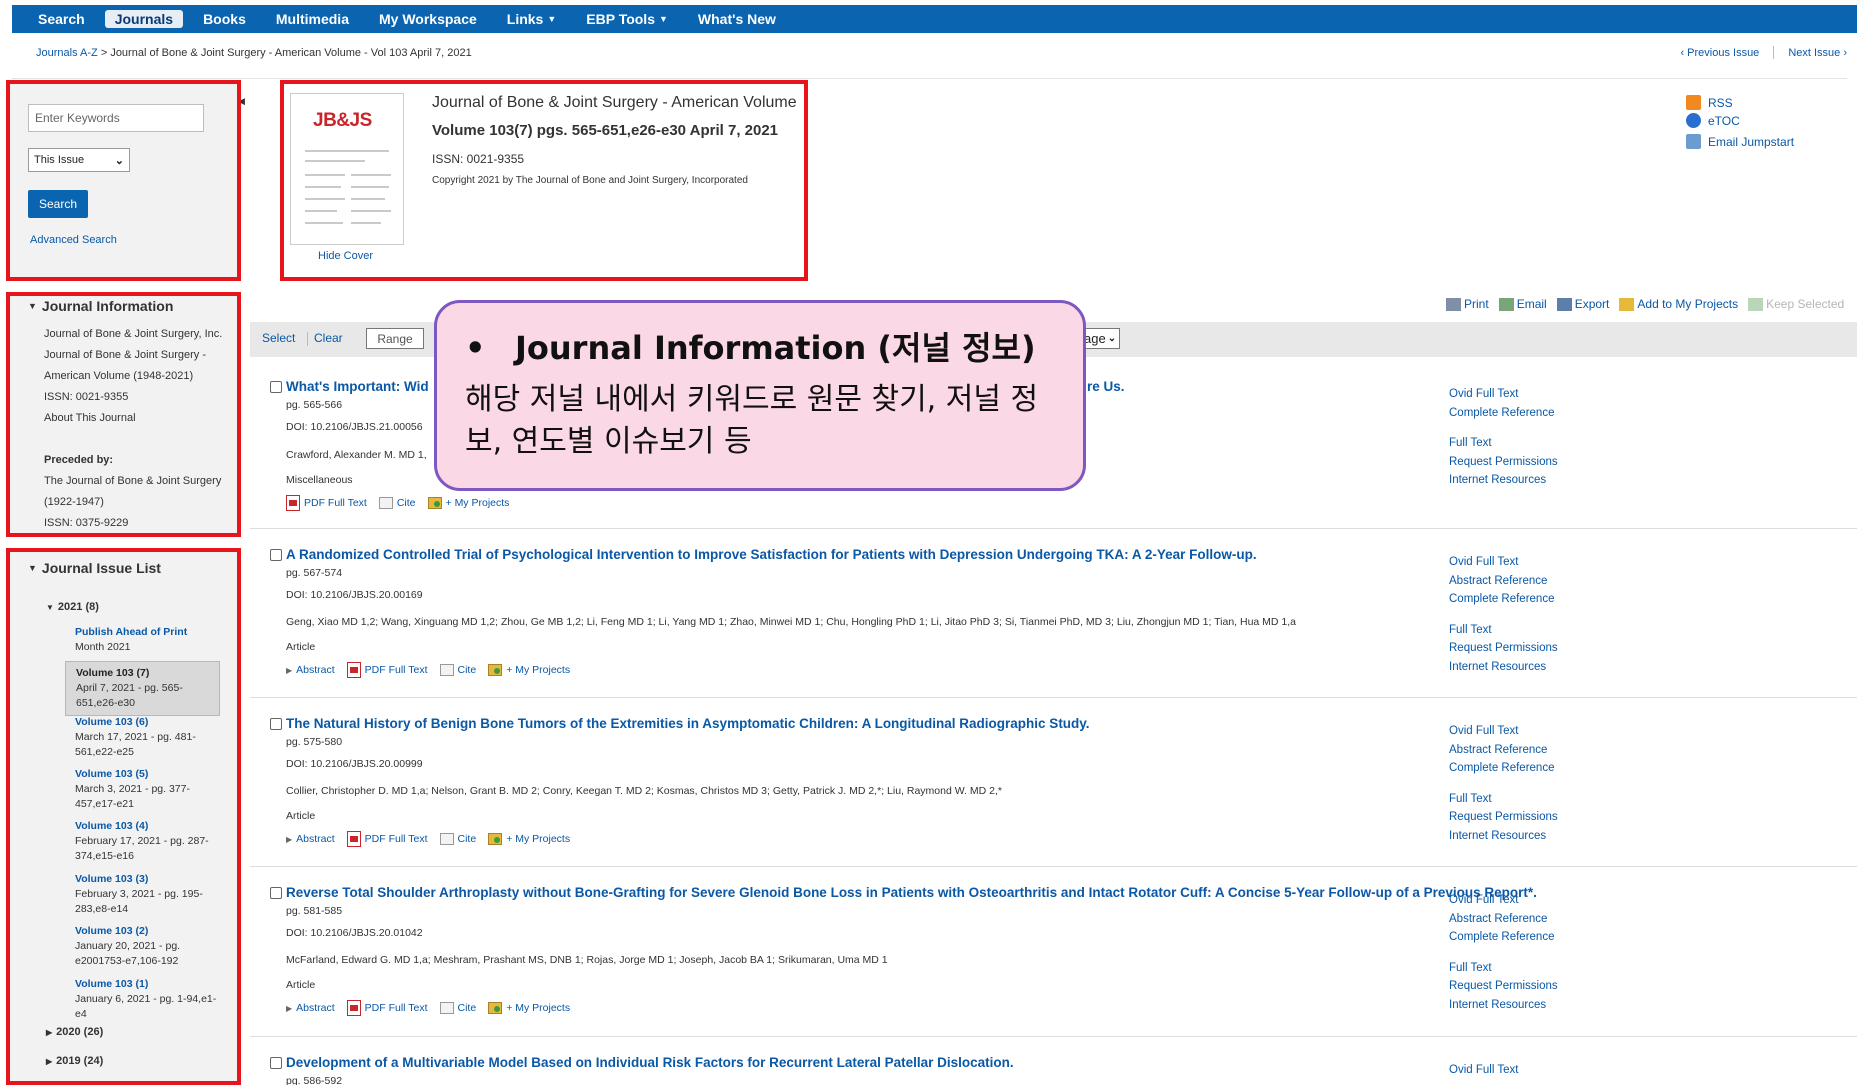 This screenshot has width=1859, height=1085. Describe the element at coordinates (72, 607) in the screenshot. I see `year-2021-toggle: ▼ 2021 (8)` at that location.